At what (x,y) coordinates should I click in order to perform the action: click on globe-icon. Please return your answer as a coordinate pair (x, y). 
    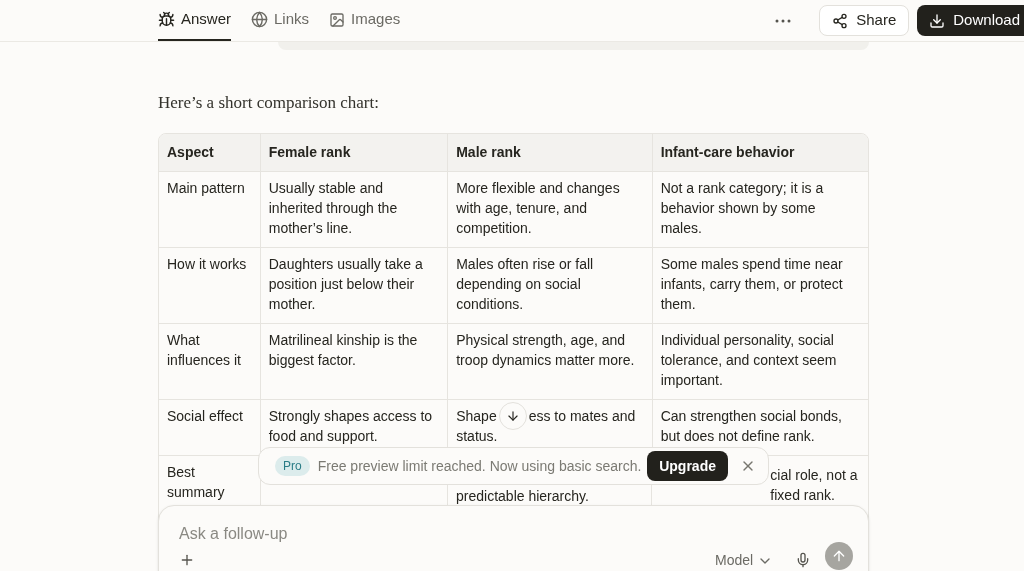
    Looking at the image, I should click on (260, 19).